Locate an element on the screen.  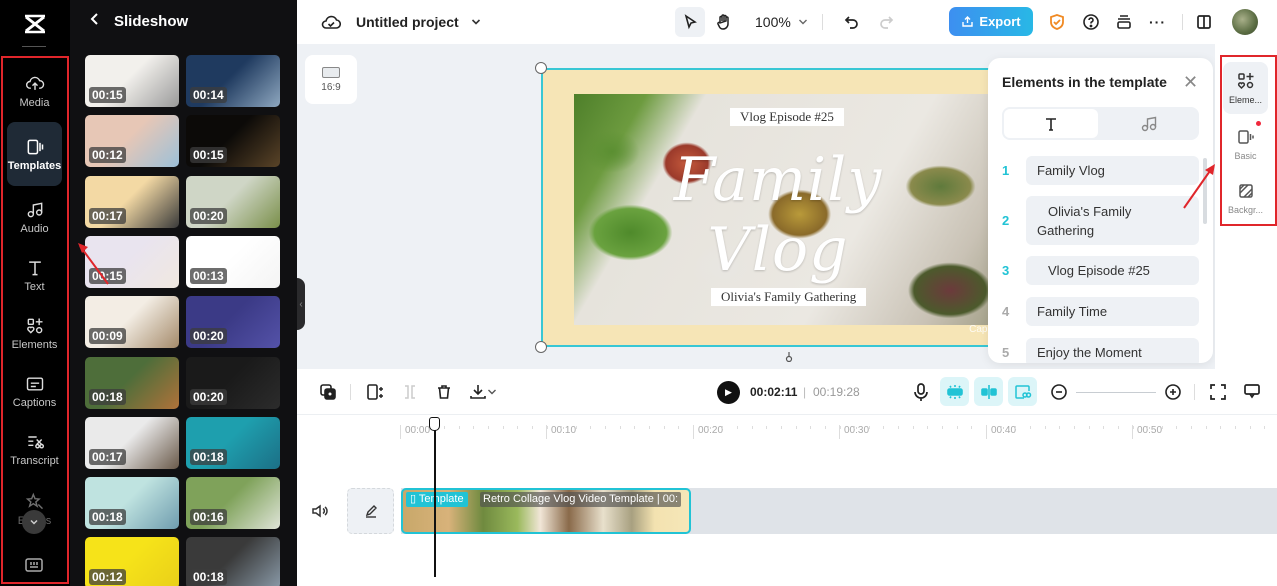
timeline-zoom-slider is located at coordinates (1116, 392).